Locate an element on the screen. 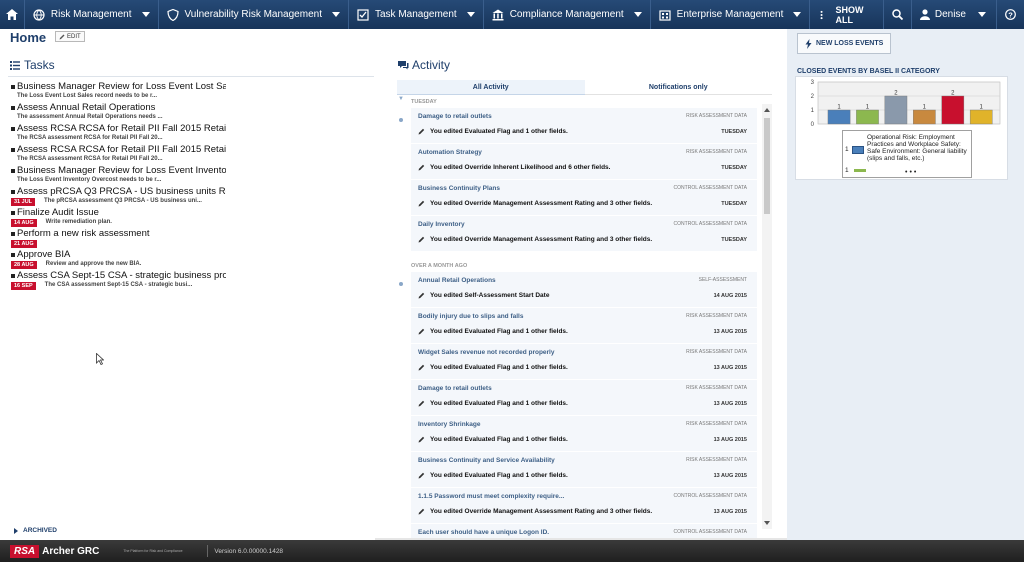  activity-entry-type: CONTROL ASSESSMENT DATA is located at coordinates (710, 532).